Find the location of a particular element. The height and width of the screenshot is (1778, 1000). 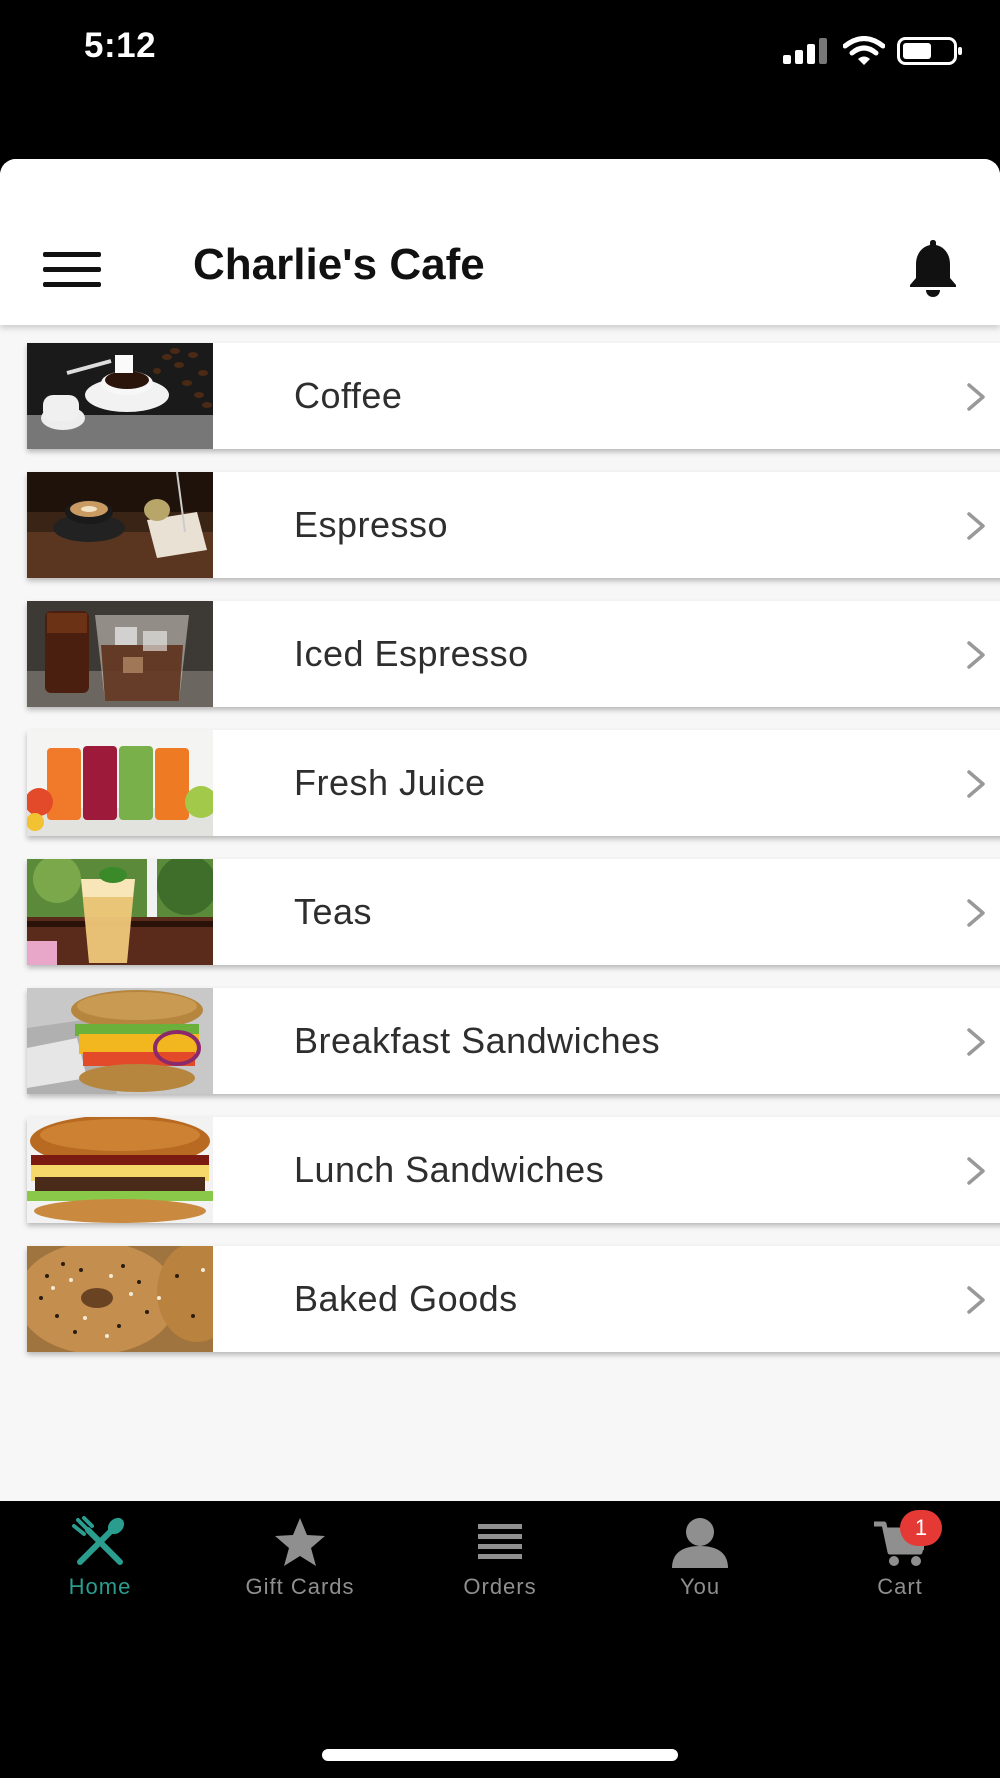

category-item-breakfast-sandwiches: Breakfast Sandwiches is located at coordinates (513, 1041).